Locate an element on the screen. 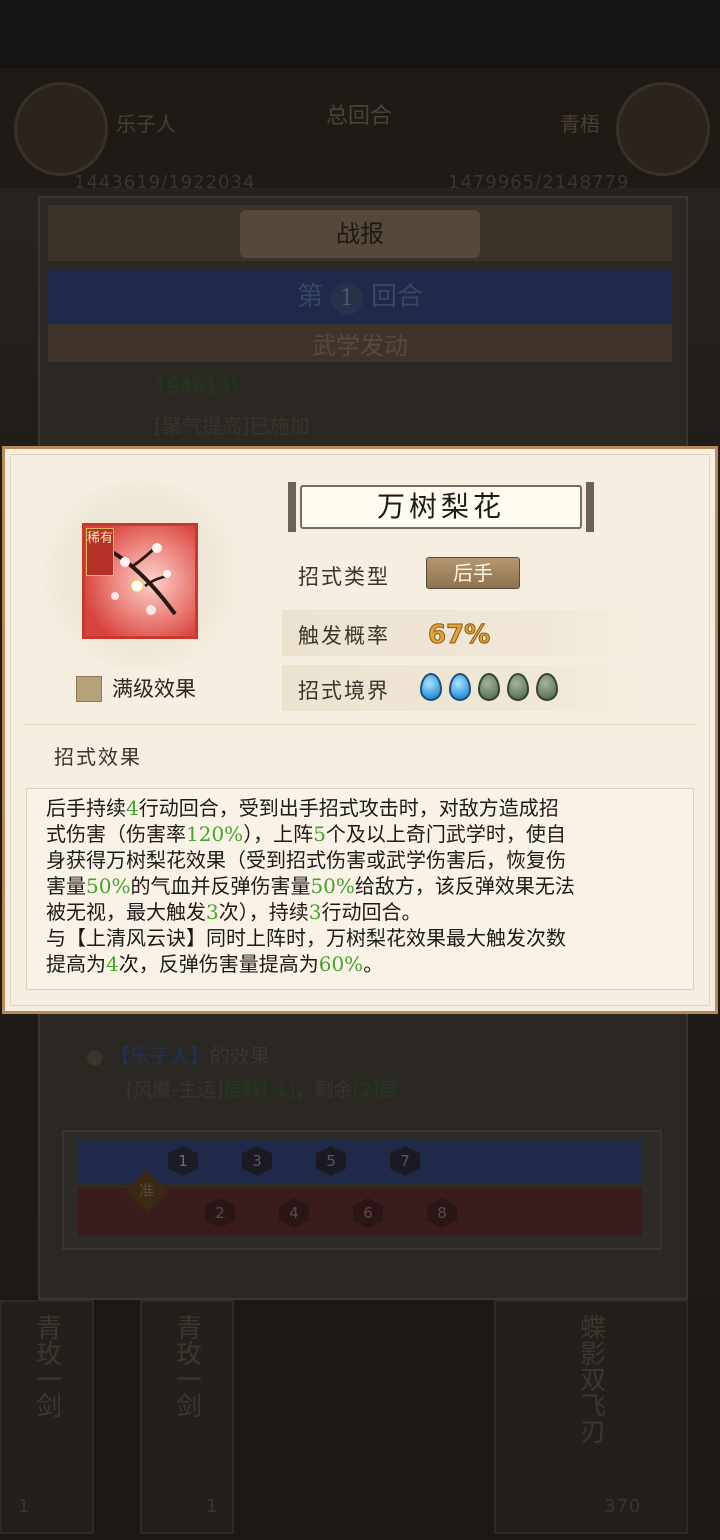 The width and height of the screenshot is (720, 1540). card-level: 370 is located at coordinates (623, 1506).